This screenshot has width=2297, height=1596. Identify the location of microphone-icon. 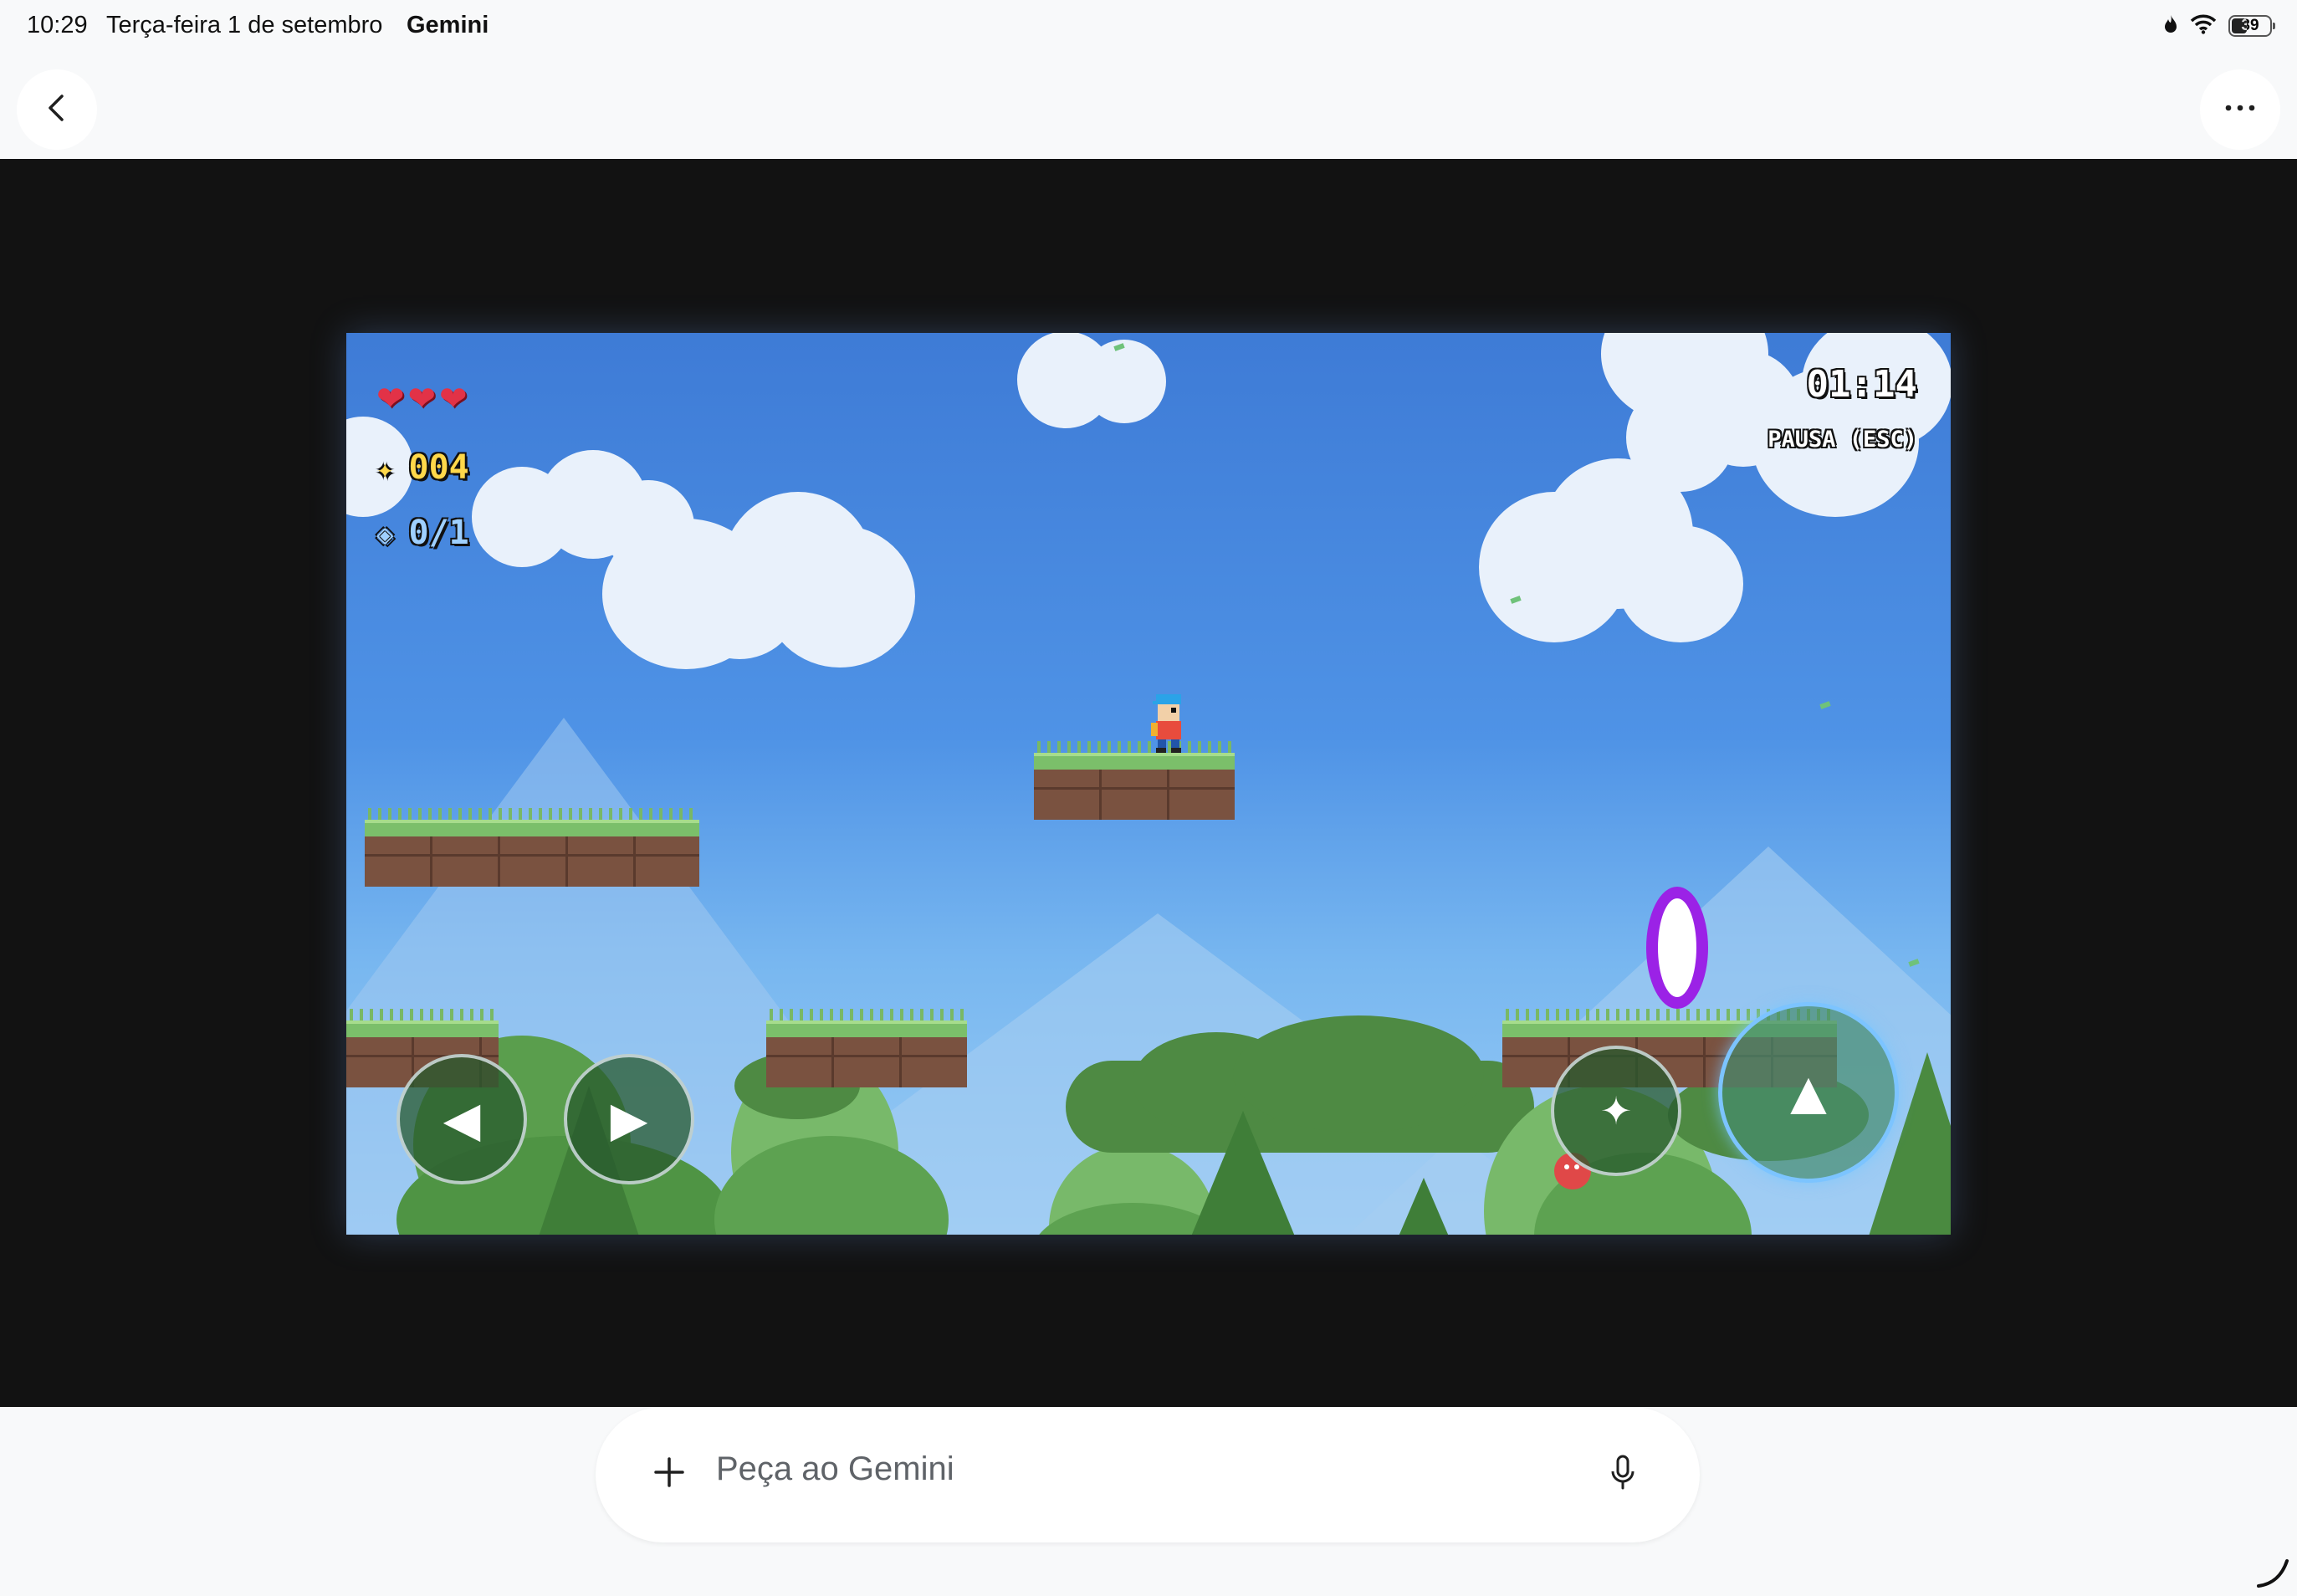
(1622, 1475).